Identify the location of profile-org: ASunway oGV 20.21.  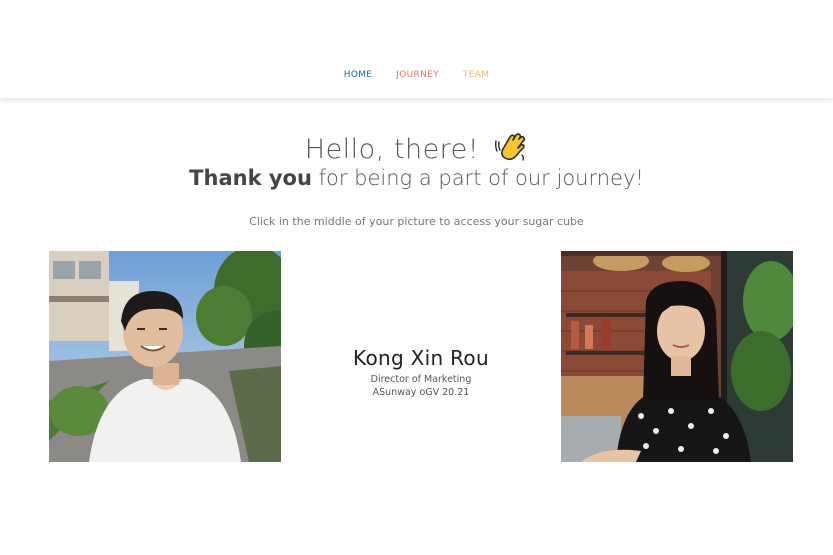
(421, 392).